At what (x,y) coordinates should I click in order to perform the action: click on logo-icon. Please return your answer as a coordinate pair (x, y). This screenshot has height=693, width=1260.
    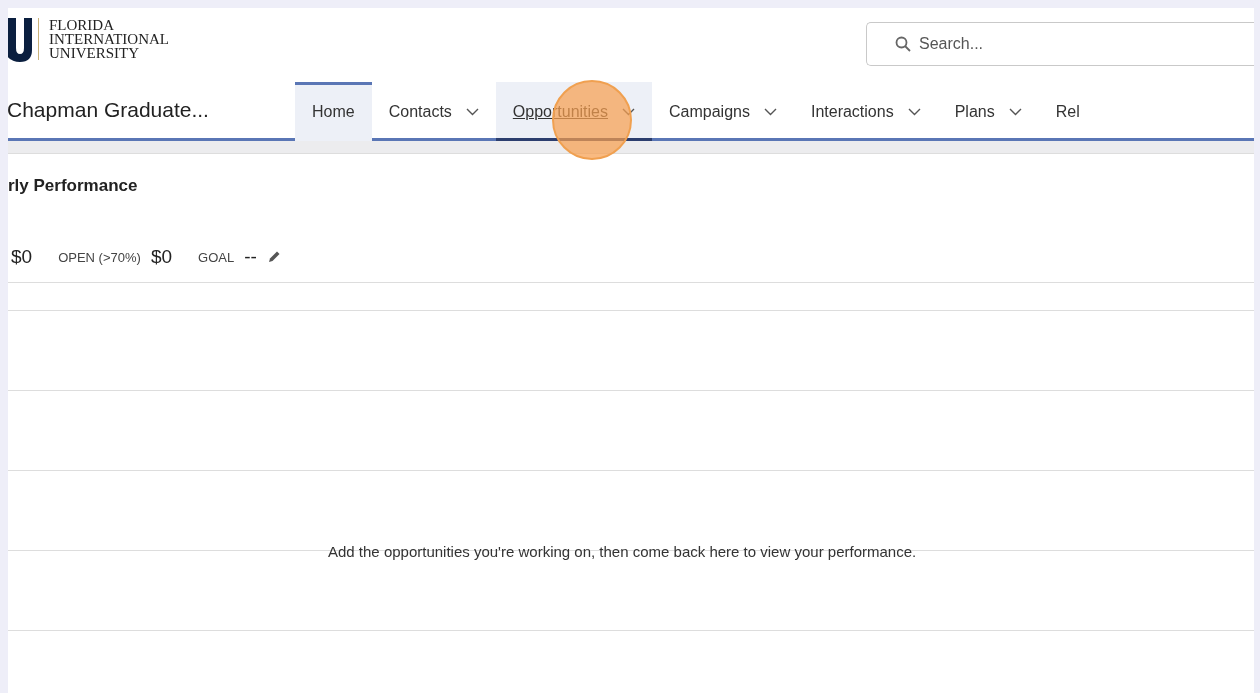
    Looking at the image, I should click on (20, 39).